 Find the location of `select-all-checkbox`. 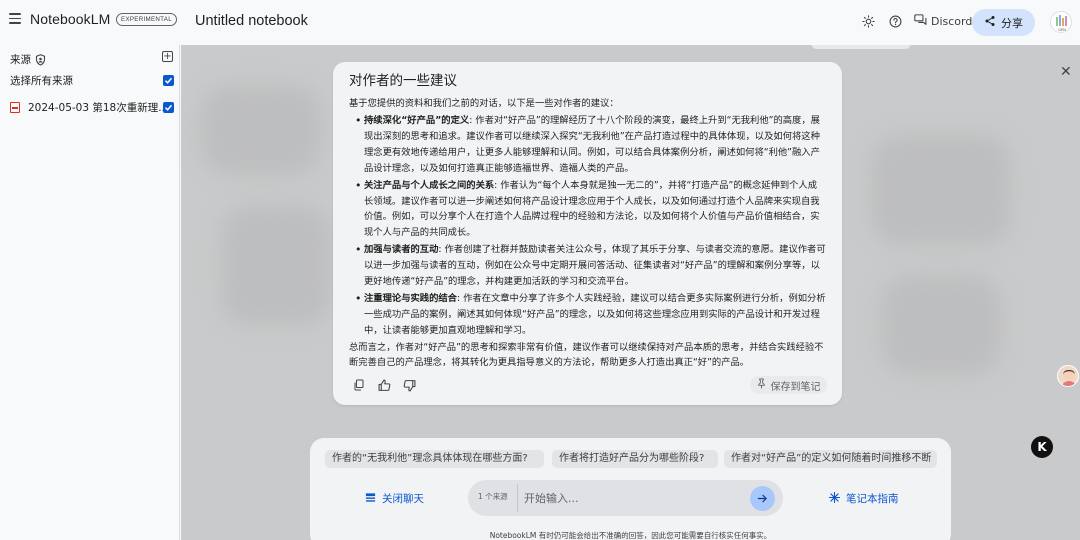

select-all-checkbox is located at coordinates (168, 80).